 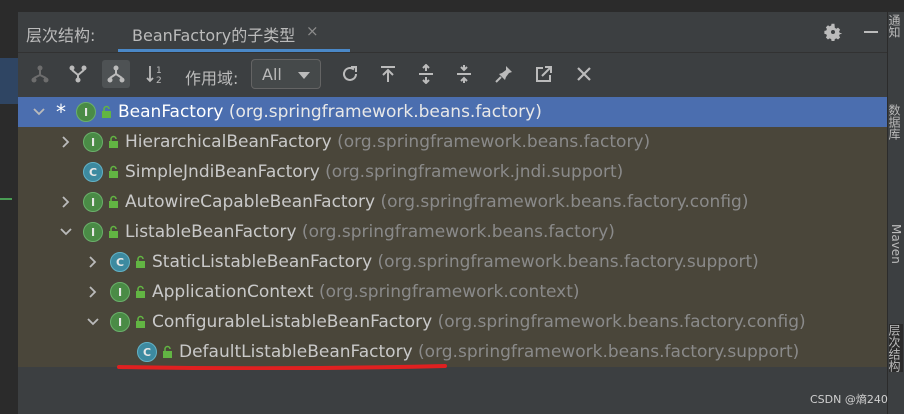 I want to click on window-top-strip, so click(x=452, y=6).